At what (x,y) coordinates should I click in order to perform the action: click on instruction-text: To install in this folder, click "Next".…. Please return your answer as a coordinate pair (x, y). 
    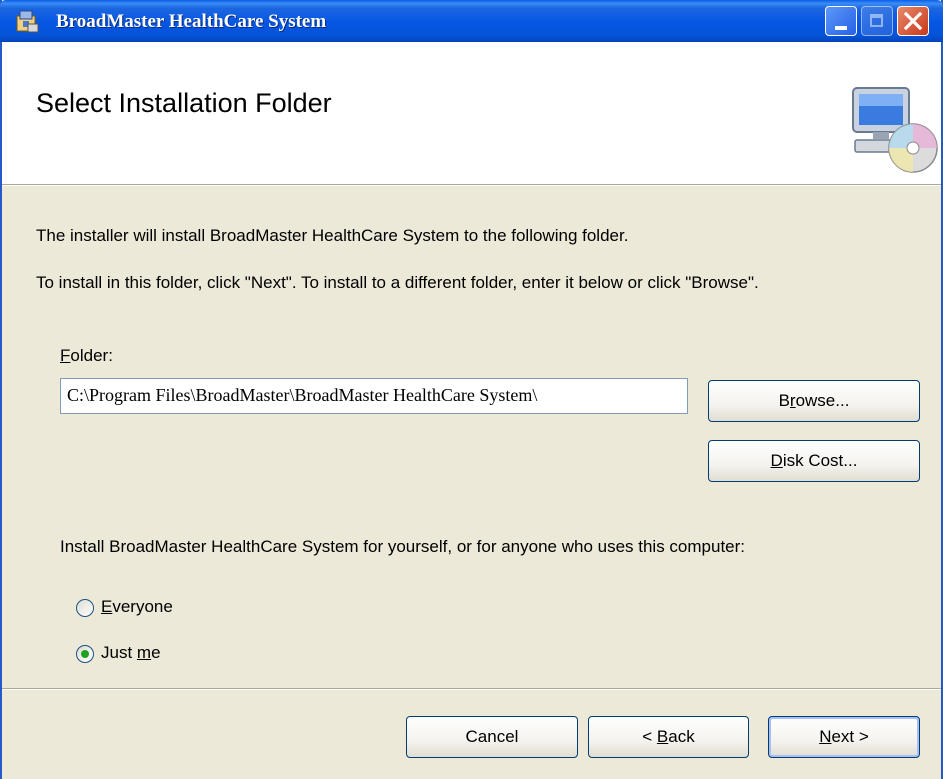
    Looking at the image, I should click on (397, 282).